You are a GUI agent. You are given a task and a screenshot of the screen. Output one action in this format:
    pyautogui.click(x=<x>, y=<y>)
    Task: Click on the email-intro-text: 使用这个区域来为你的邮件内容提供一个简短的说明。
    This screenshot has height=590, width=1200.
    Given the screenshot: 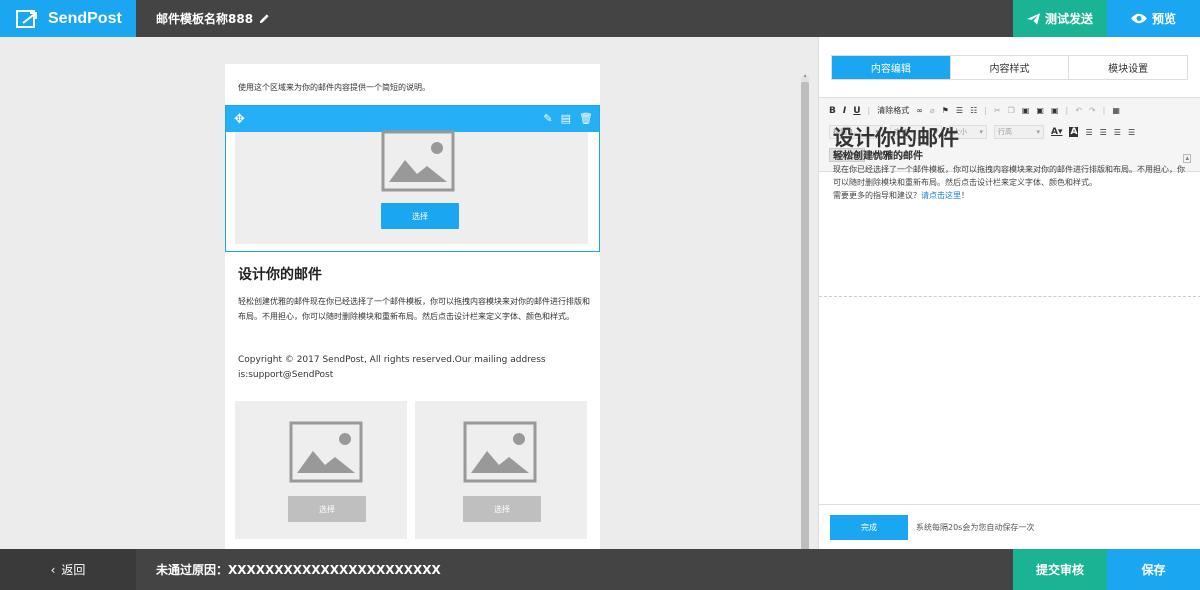 What is the action you would take?
    pyautogui.click(x=334, y=87)
    